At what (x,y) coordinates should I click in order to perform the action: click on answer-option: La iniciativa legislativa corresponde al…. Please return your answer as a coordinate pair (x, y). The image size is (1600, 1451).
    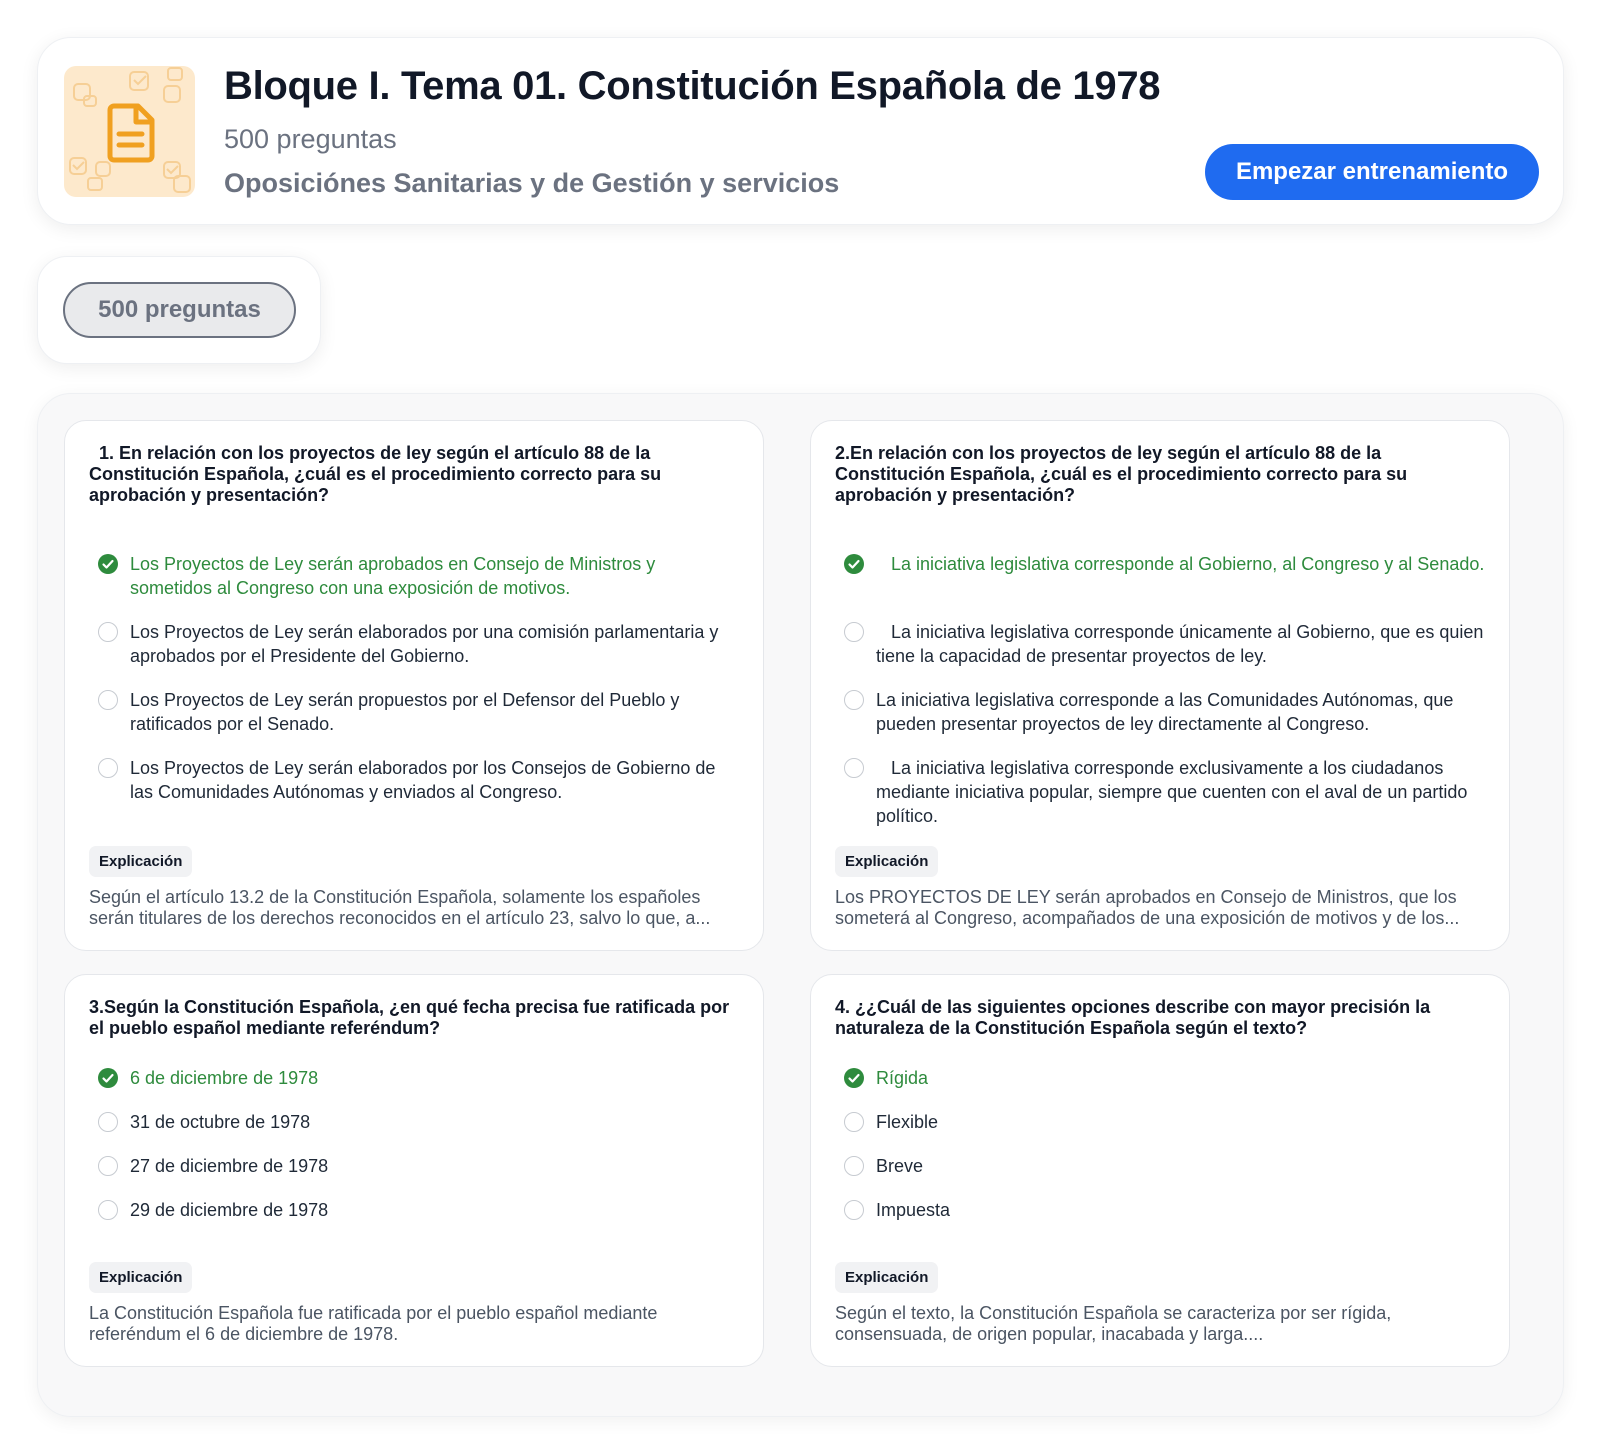
    Looking at the image, I should click on (1164, 564).